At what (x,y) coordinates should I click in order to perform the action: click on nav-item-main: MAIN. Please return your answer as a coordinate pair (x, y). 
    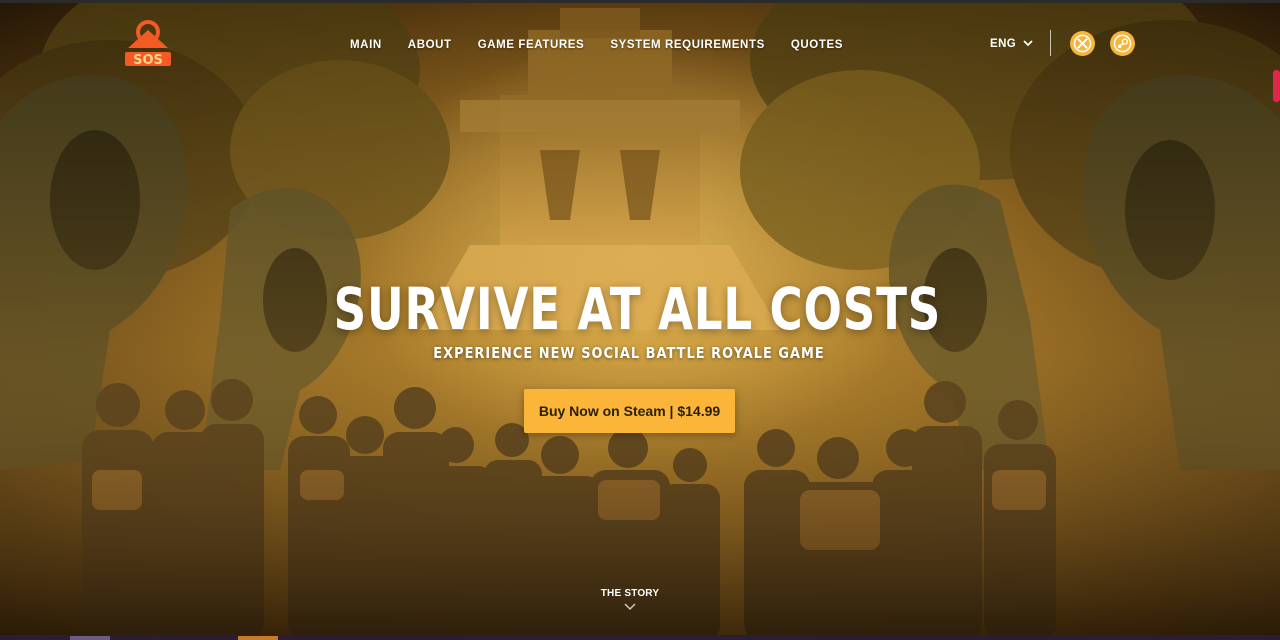
    Looking at the image, I should click on (366, 45).